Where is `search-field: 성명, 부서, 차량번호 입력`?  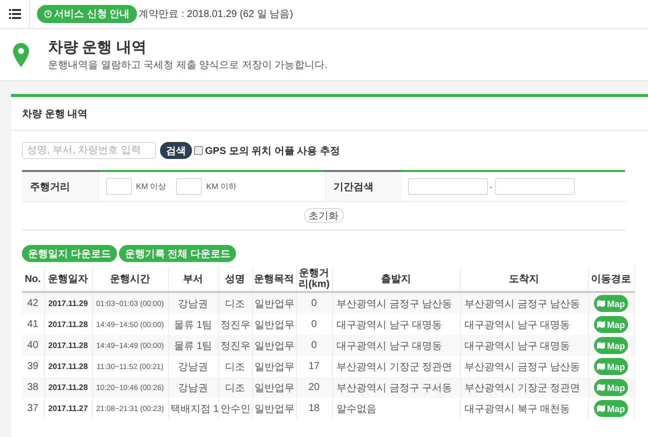
search-field: 성명, 부서, 차량번호 입력 is located at coordinates (89, 150).